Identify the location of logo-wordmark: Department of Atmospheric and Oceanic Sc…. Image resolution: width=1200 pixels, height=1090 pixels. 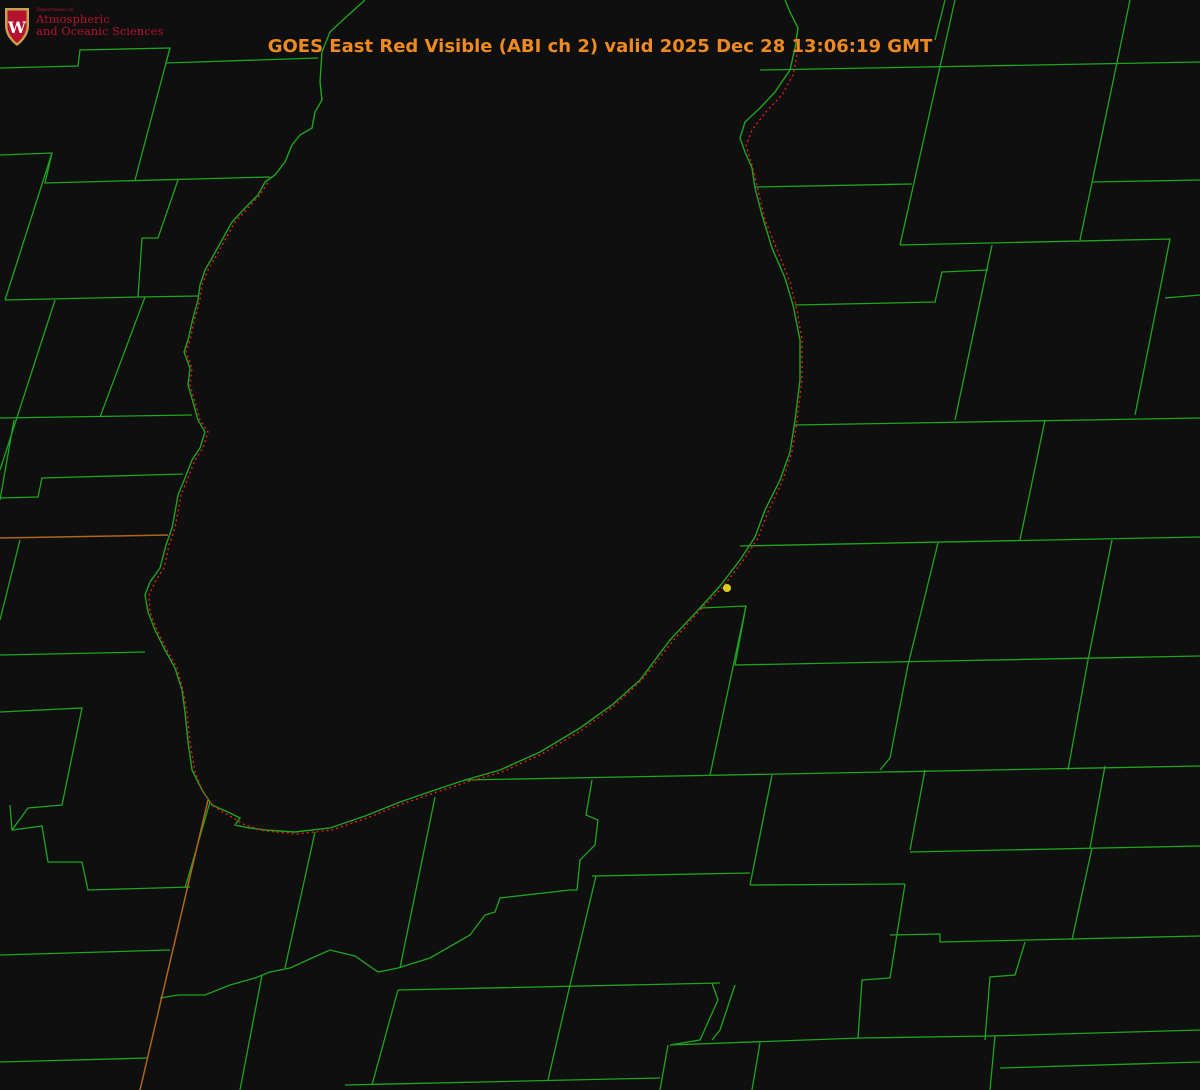
(99, 22).